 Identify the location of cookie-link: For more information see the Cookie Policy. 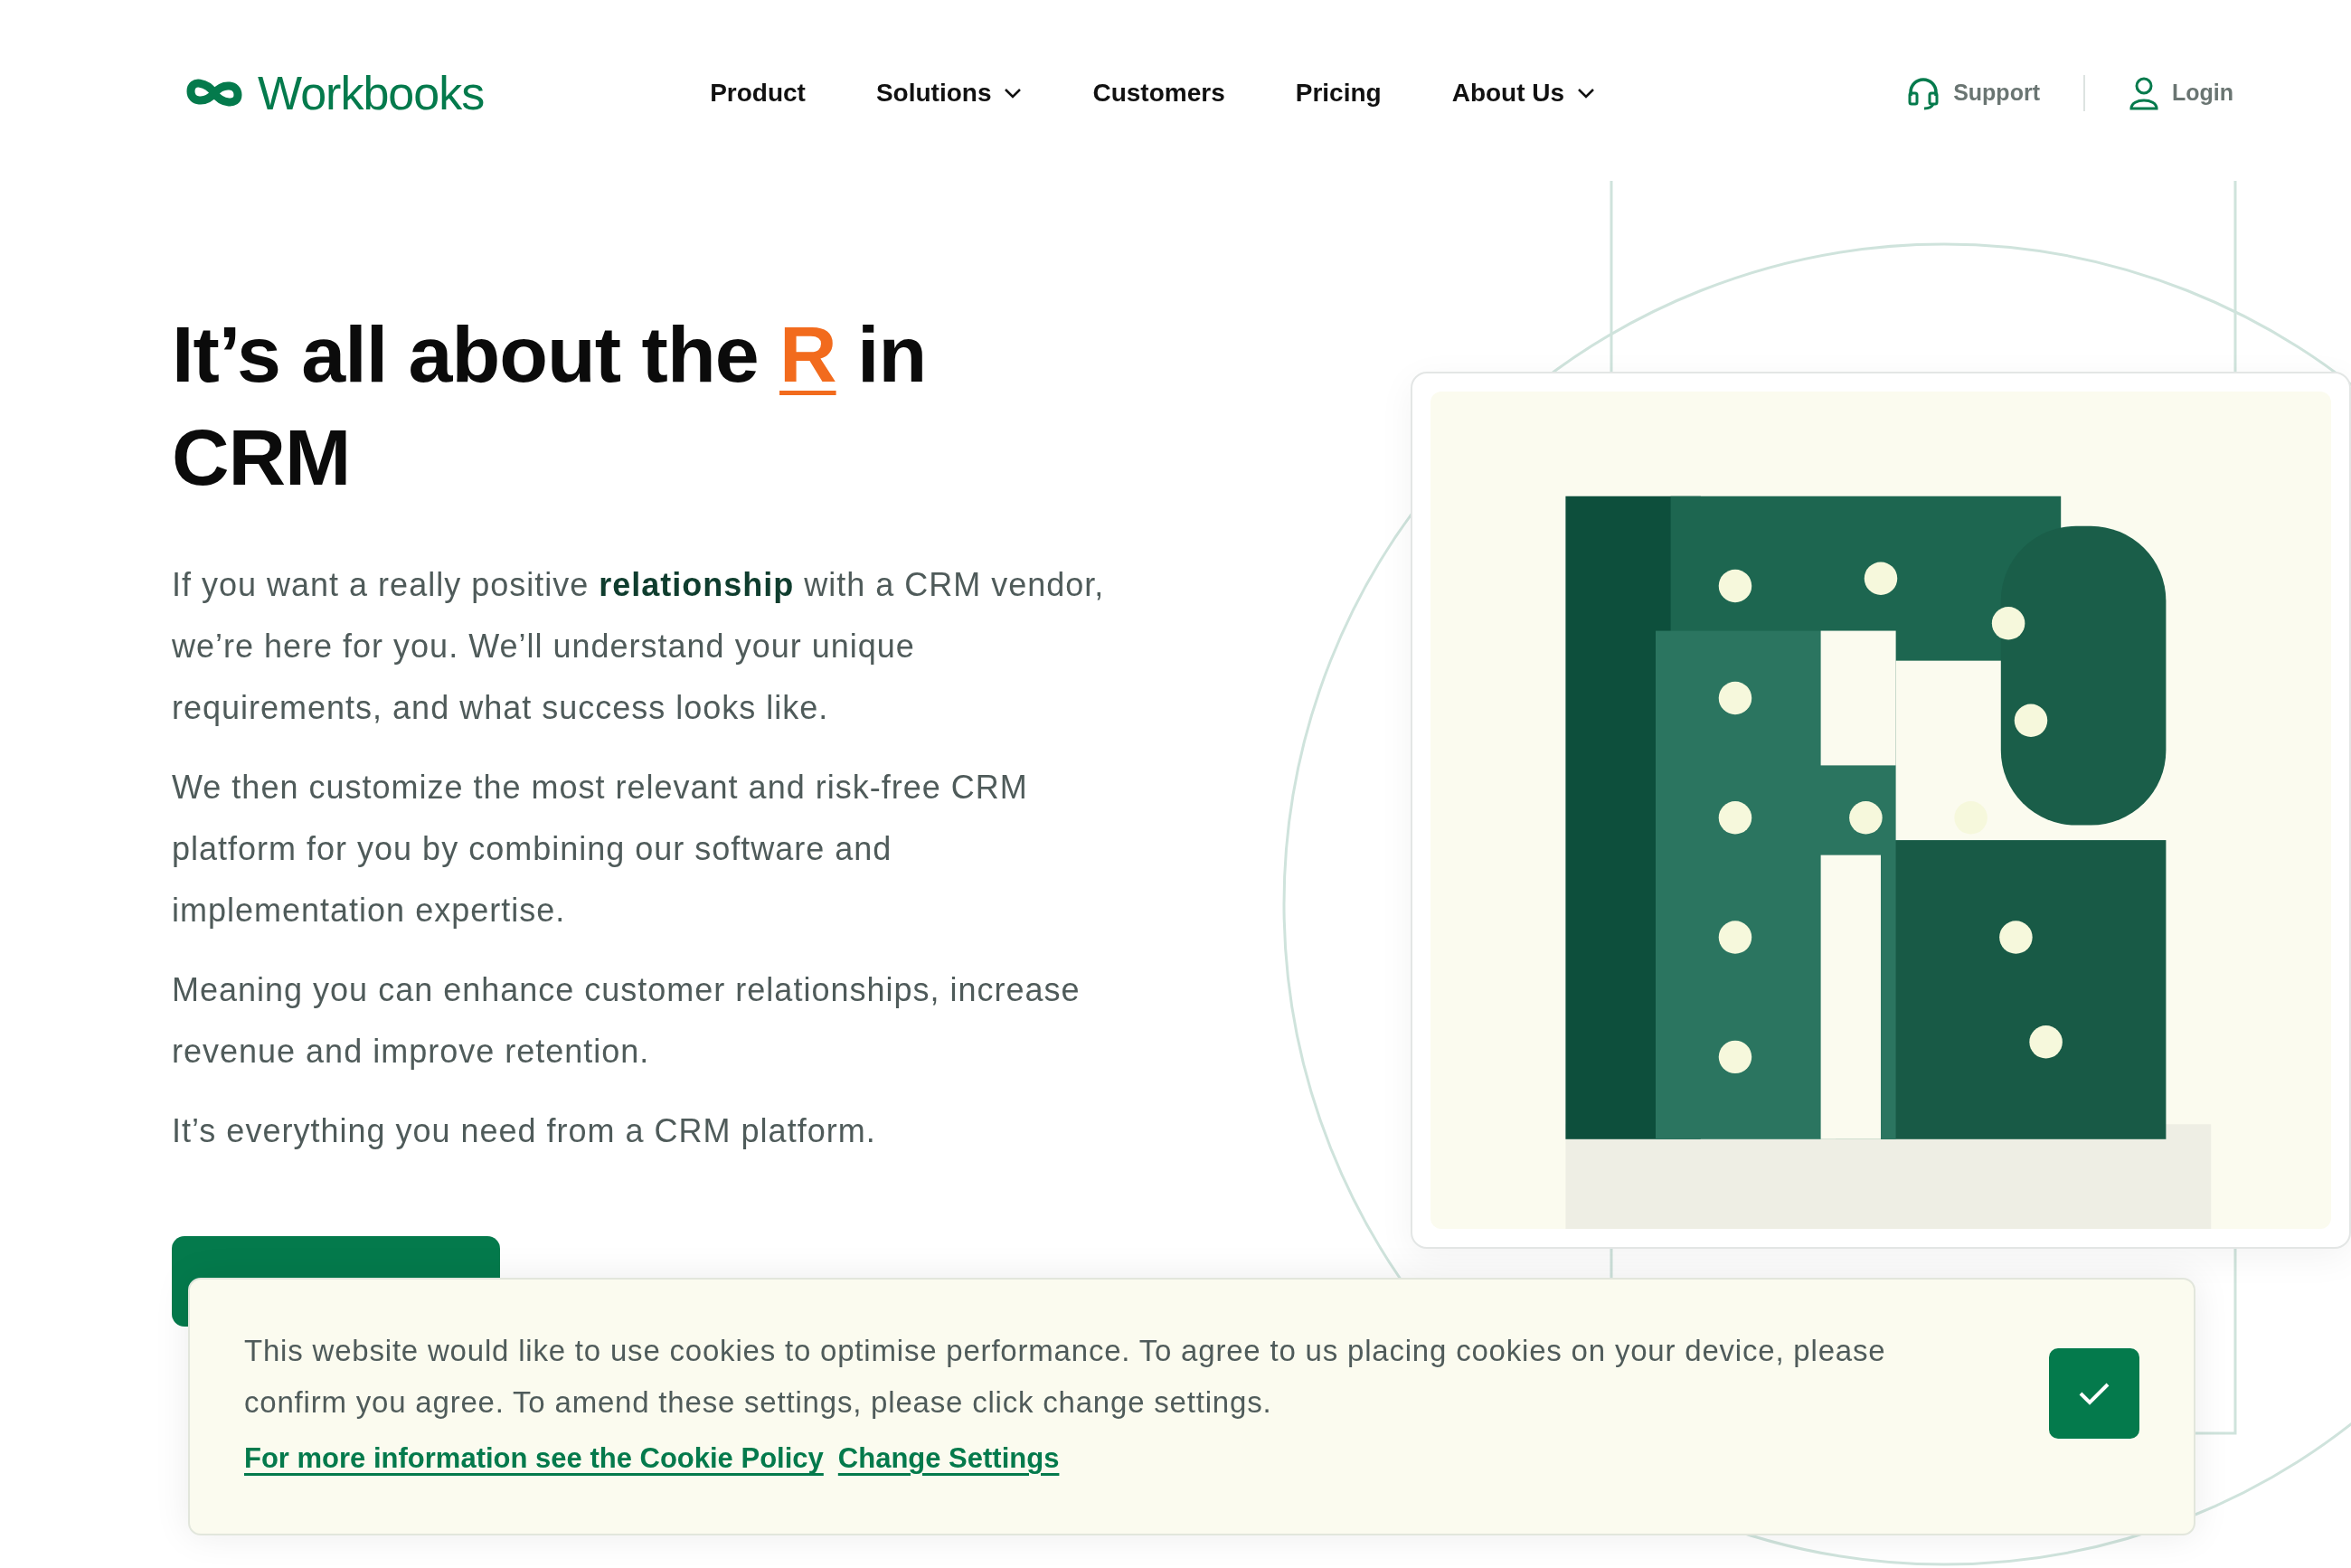
(534, 1458).